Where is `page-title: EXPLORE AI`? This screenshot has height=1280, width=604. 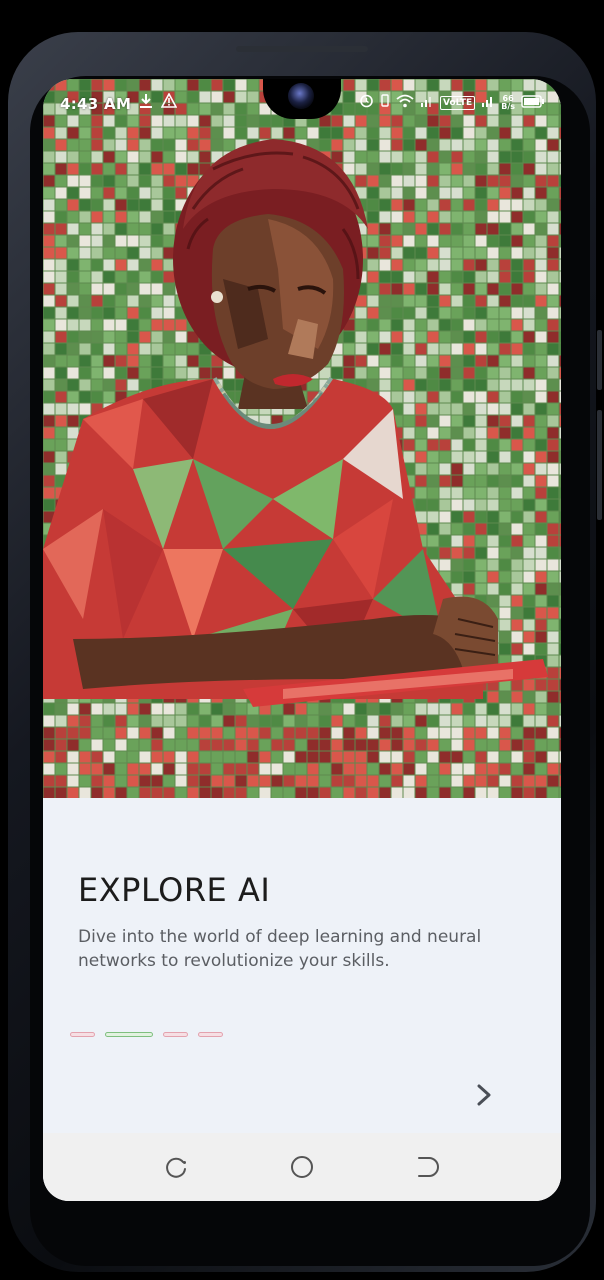
page-title: EXPLORE AI is located at coordinates (174, 890).